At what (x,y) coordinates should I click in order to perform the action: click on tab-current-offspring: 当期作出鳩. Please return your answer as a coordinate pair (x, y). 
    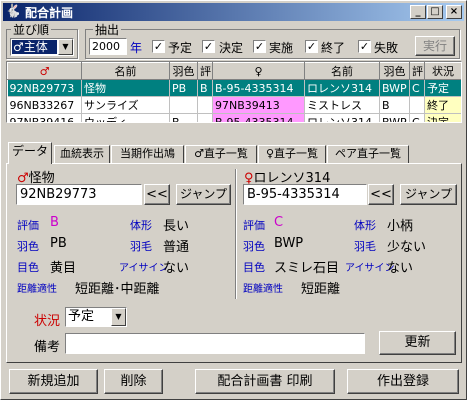
    Looking at the image, I should click on (147, 154).